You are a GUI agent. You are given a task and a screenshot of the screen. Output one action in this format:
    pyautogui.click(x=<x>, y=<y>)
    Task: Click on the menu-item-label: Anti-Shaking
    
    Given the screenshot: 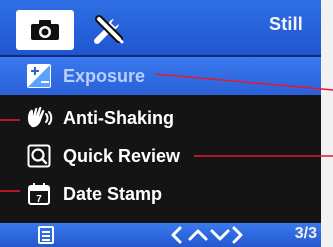 What is the action you would take?
    pyautogui.click(x=118, y=117)
    